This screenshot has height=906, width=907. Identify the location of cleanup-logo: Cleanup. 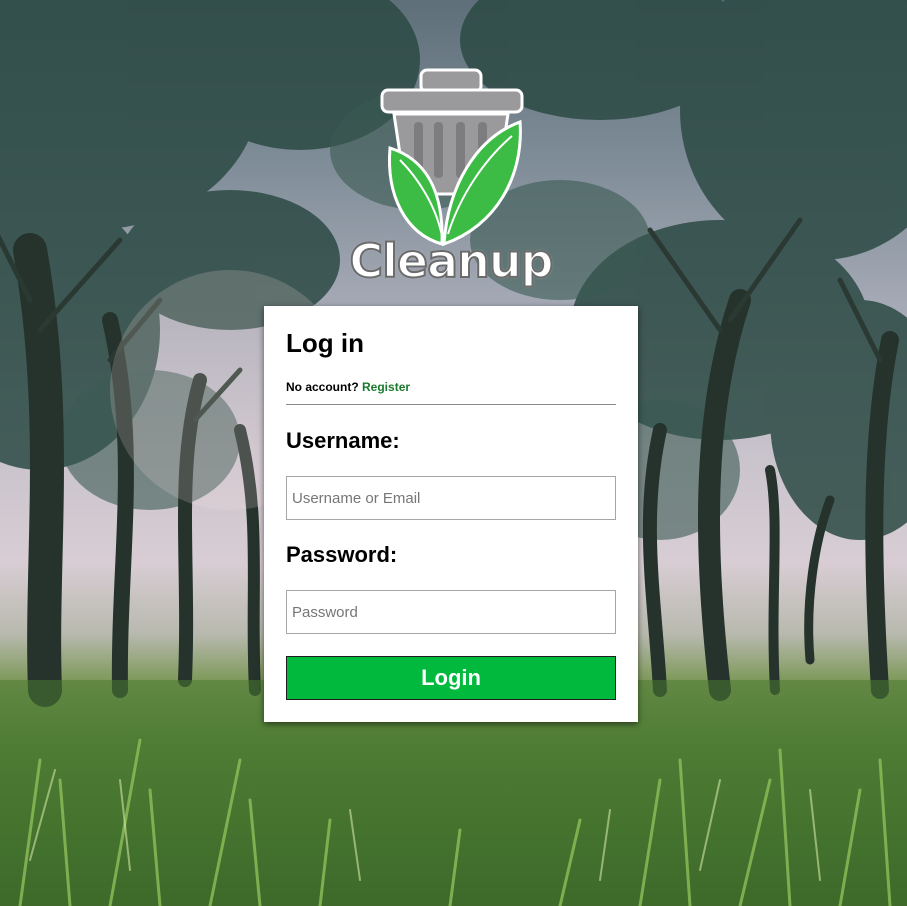
(451, 182).